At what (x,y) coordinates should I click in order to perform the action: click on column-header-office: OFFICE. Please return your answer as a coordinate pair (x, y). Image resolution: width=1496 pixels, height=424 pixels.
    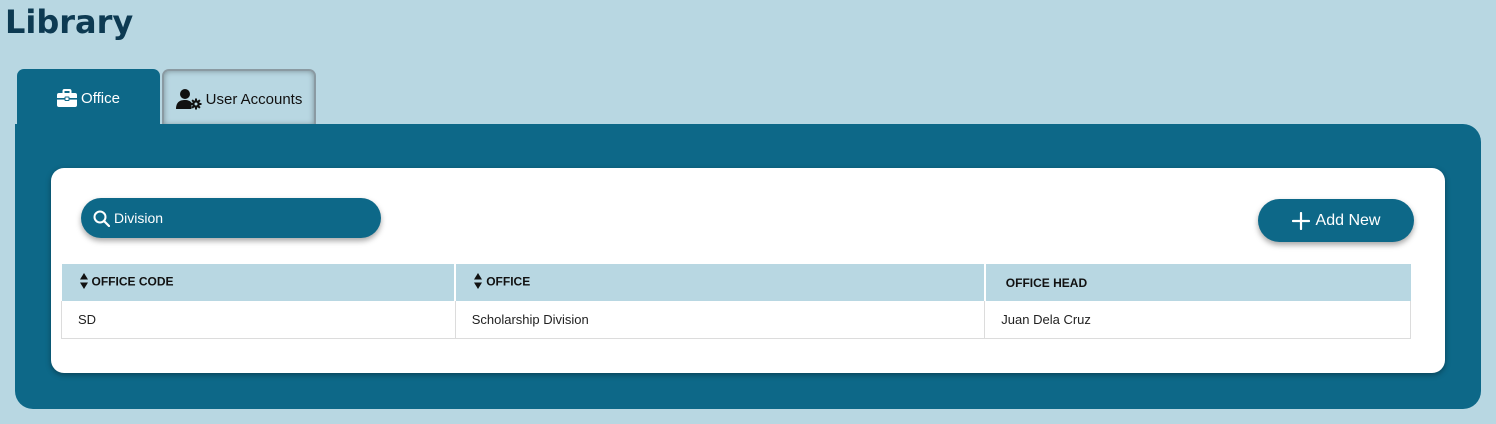
    Looking at the image, I should click on (720, 282).